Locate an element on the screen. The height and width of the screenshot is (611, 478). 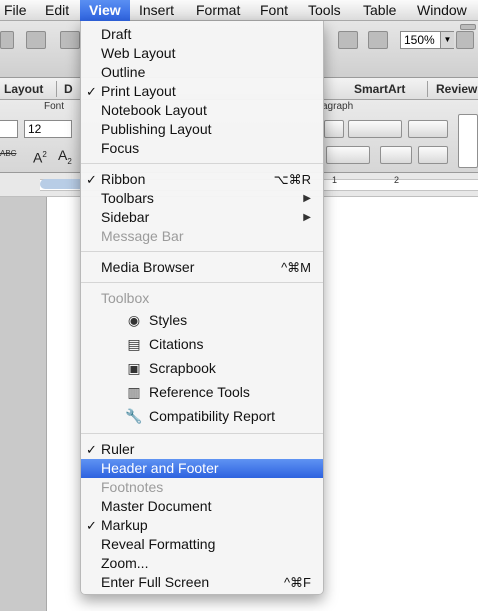
superscript-button: A2 is located at coordinates (40, 155).